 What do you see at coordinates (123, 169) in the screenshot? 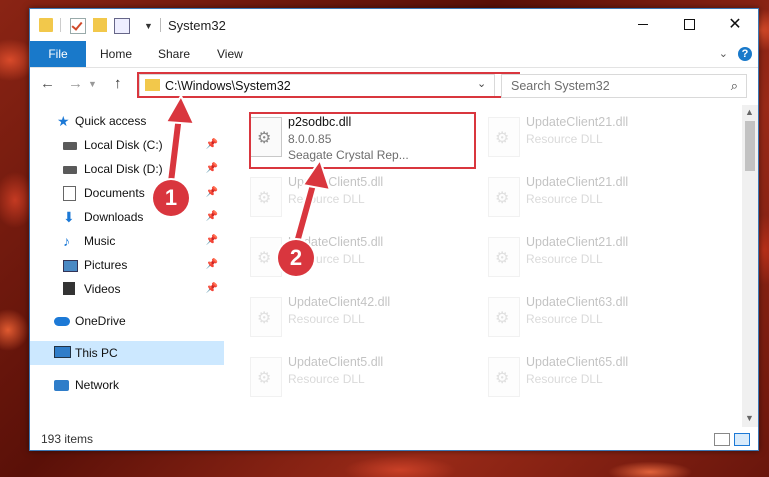
I see `nav-item-label: Local Disk (D:)` at bounding box center [123, 169].